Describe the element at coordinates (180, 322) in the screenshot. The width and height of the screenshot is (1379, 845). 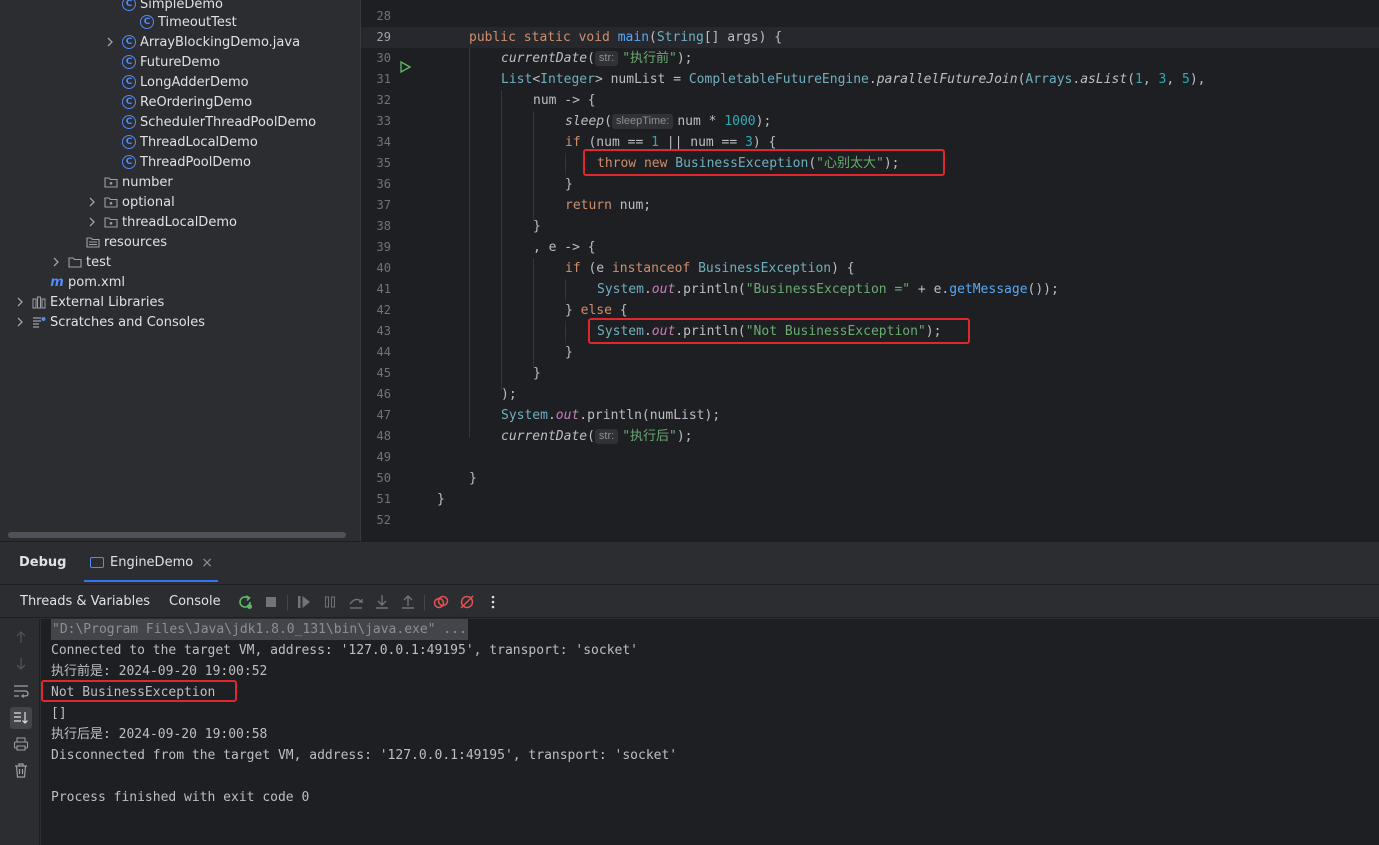
I see `tree-item-scratches: Scratches and Consoles` at that location.